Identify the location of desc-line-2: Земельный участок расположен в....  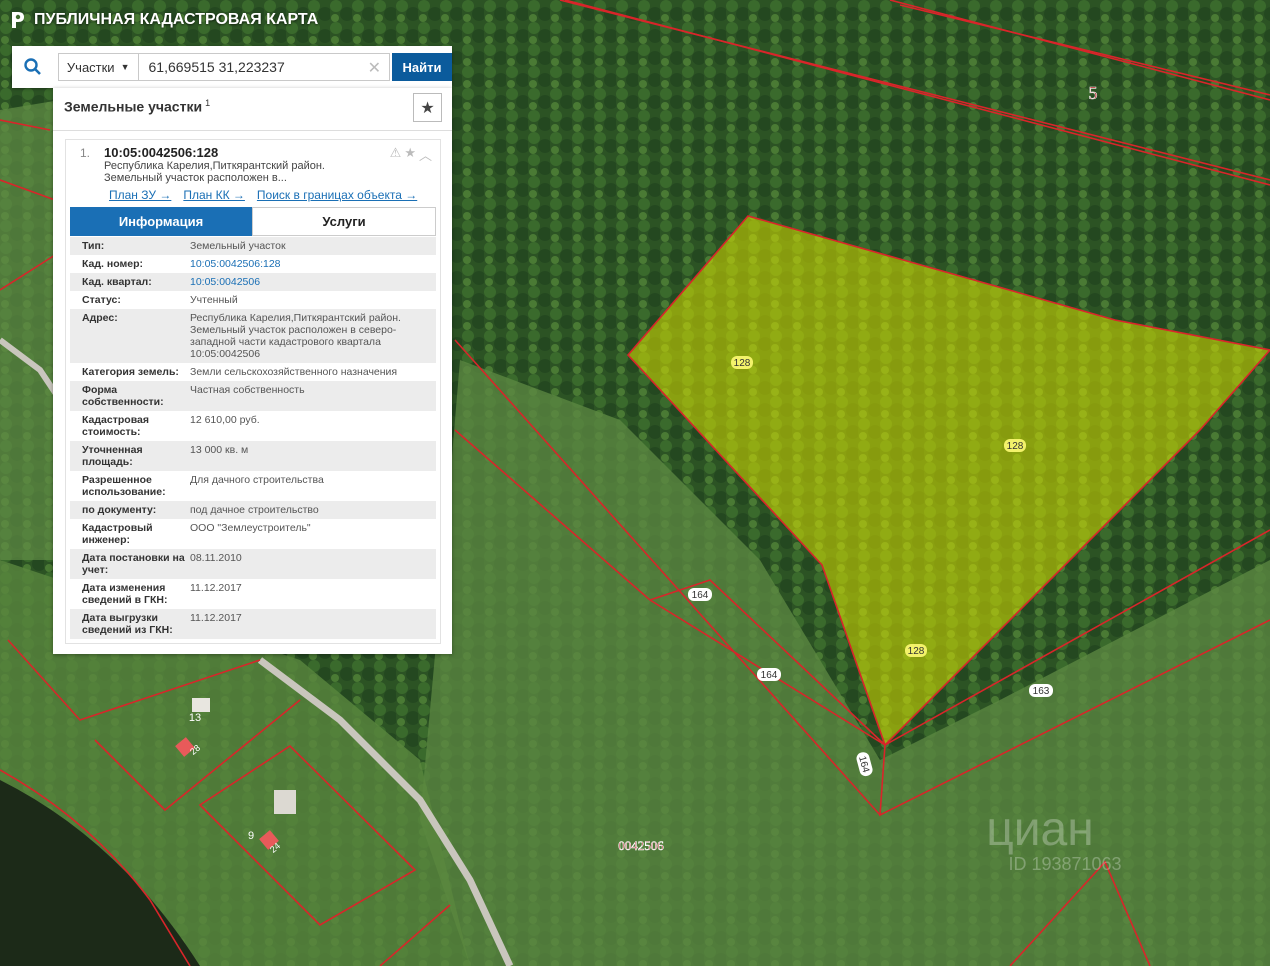
(195, 178).